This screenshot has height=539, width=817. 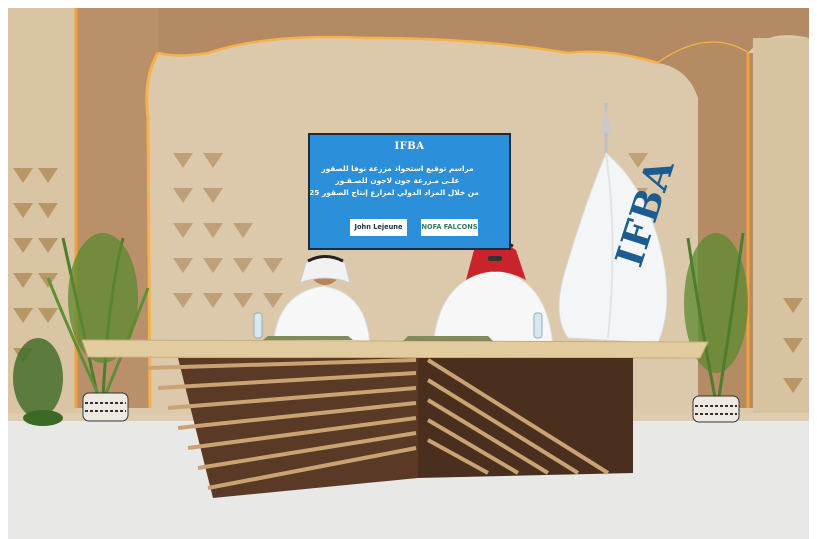 What do you see at coordinates (538, 325) in the screenshot?
I see `water-bottle-right` at bounding box center [538, 325].